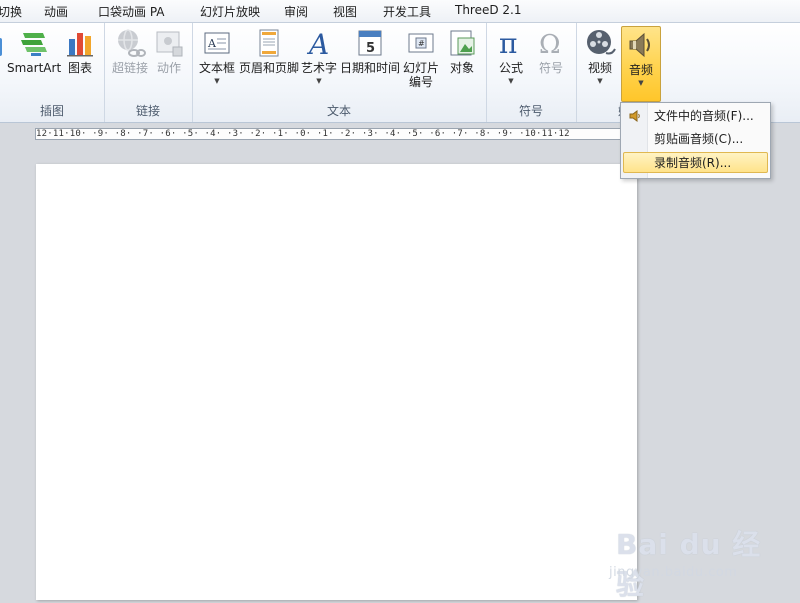  Describe the element at coordinates (370, 48) in the screenshot. I see `svg-text: 5` at that location.